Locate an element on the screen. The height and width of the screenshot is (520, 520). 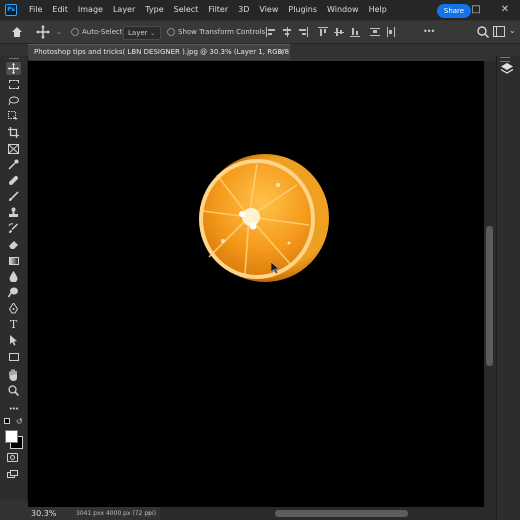
frame-icon is located at coordinates (13, 148).